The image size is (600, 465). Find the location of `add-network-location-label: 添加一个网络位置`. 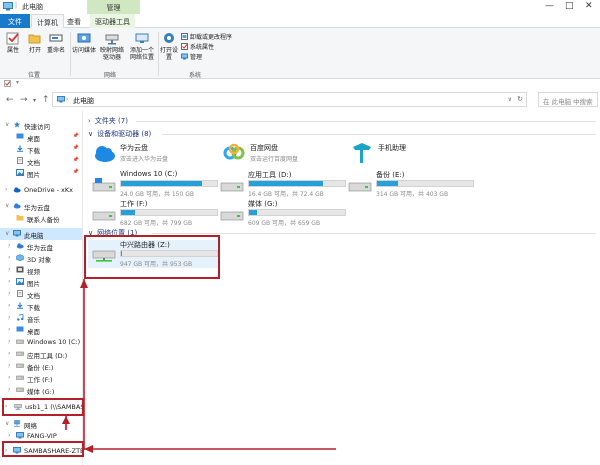

add-network-location-label: 添加一个网络位置 is located at coordinates (141, 54).